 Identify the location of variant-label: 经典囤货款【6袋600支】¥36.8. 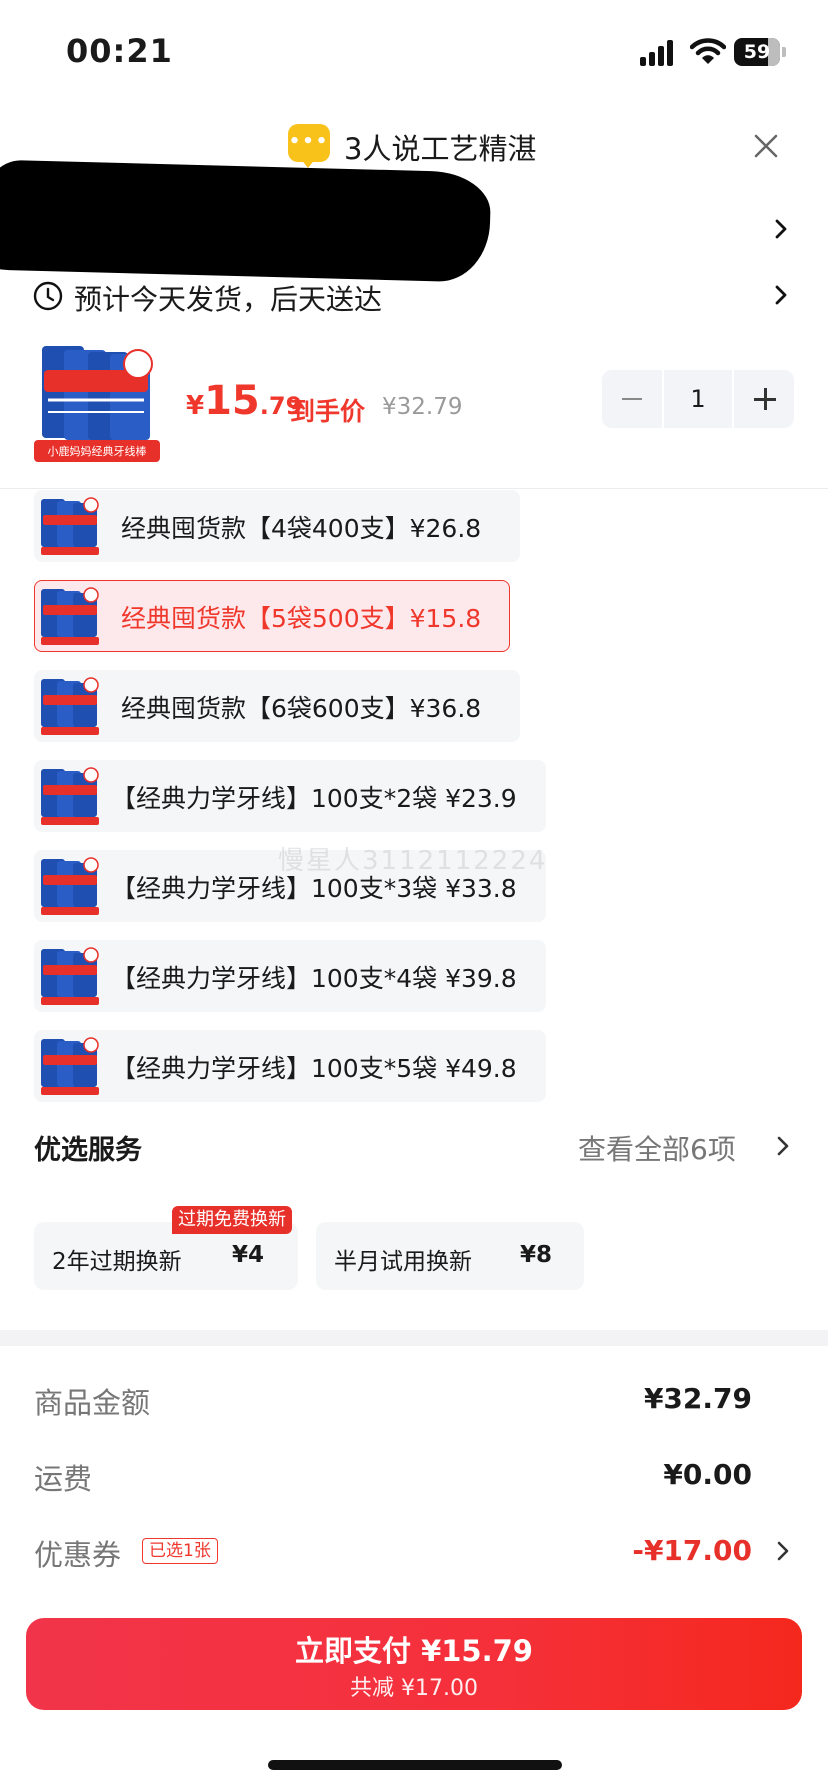
(301, 708).